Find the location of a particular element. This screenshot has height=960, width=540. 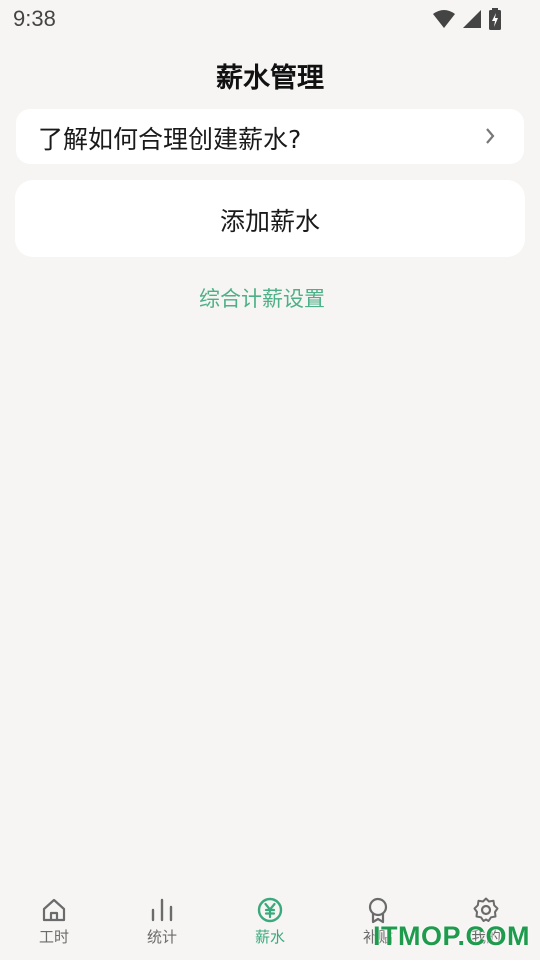

yen-icon is located at coordinates (270, 910).